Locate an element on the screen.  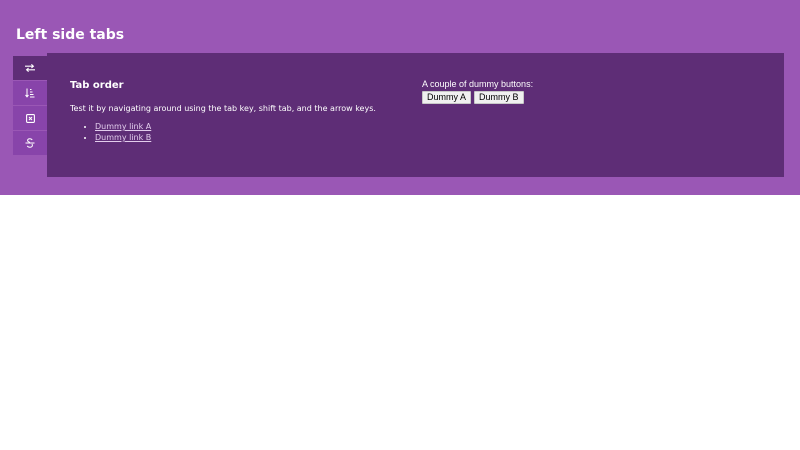
button-row: Dummy A Dummy B is located at coordinates (477, 97).